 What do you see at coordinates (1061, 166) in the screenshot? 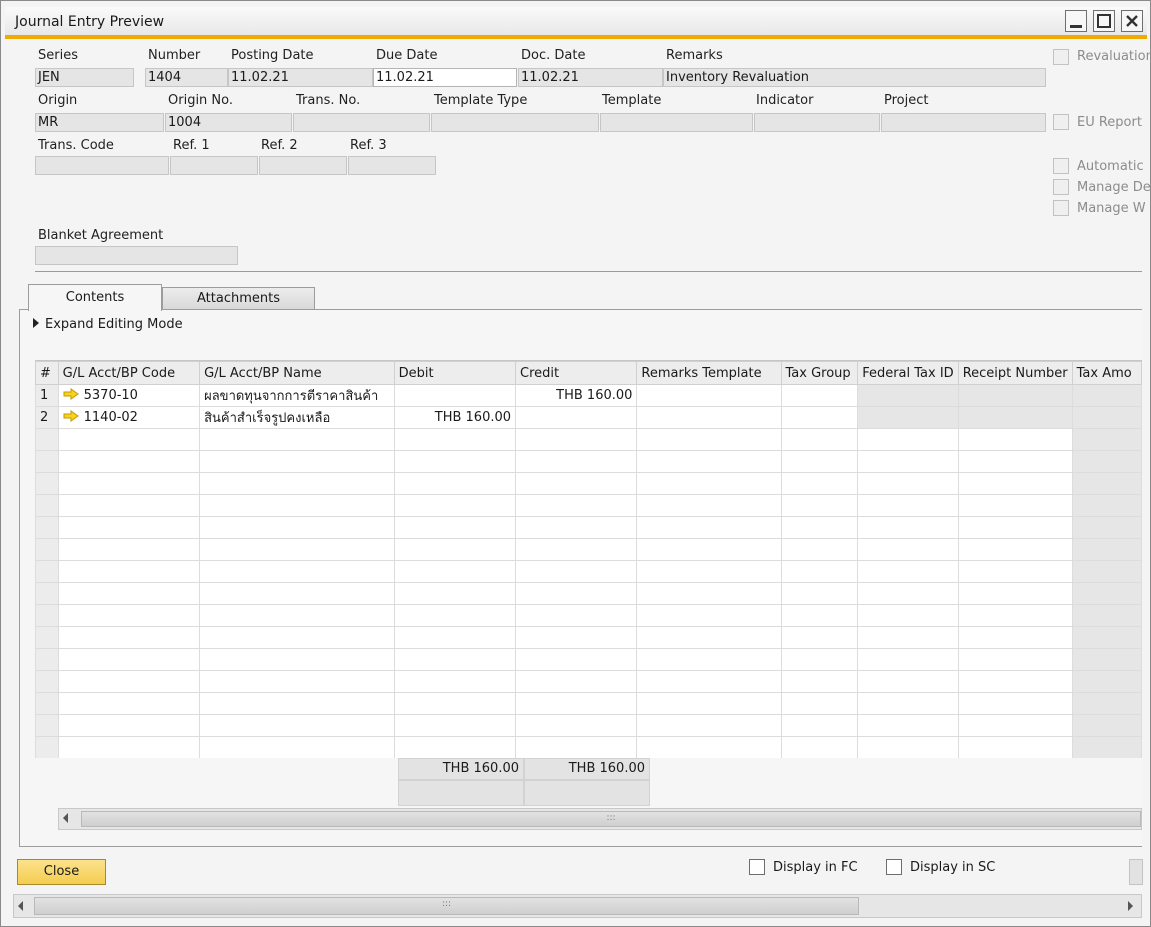
I see `automatic-checkbox` at bounding box center [1061, 166].